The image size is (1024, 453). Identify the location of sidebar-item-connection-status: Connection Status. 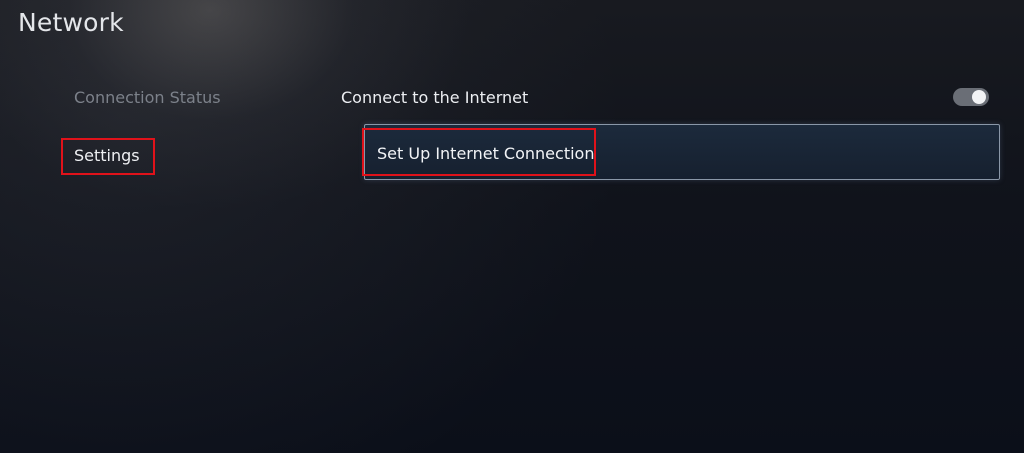
(147, 97).